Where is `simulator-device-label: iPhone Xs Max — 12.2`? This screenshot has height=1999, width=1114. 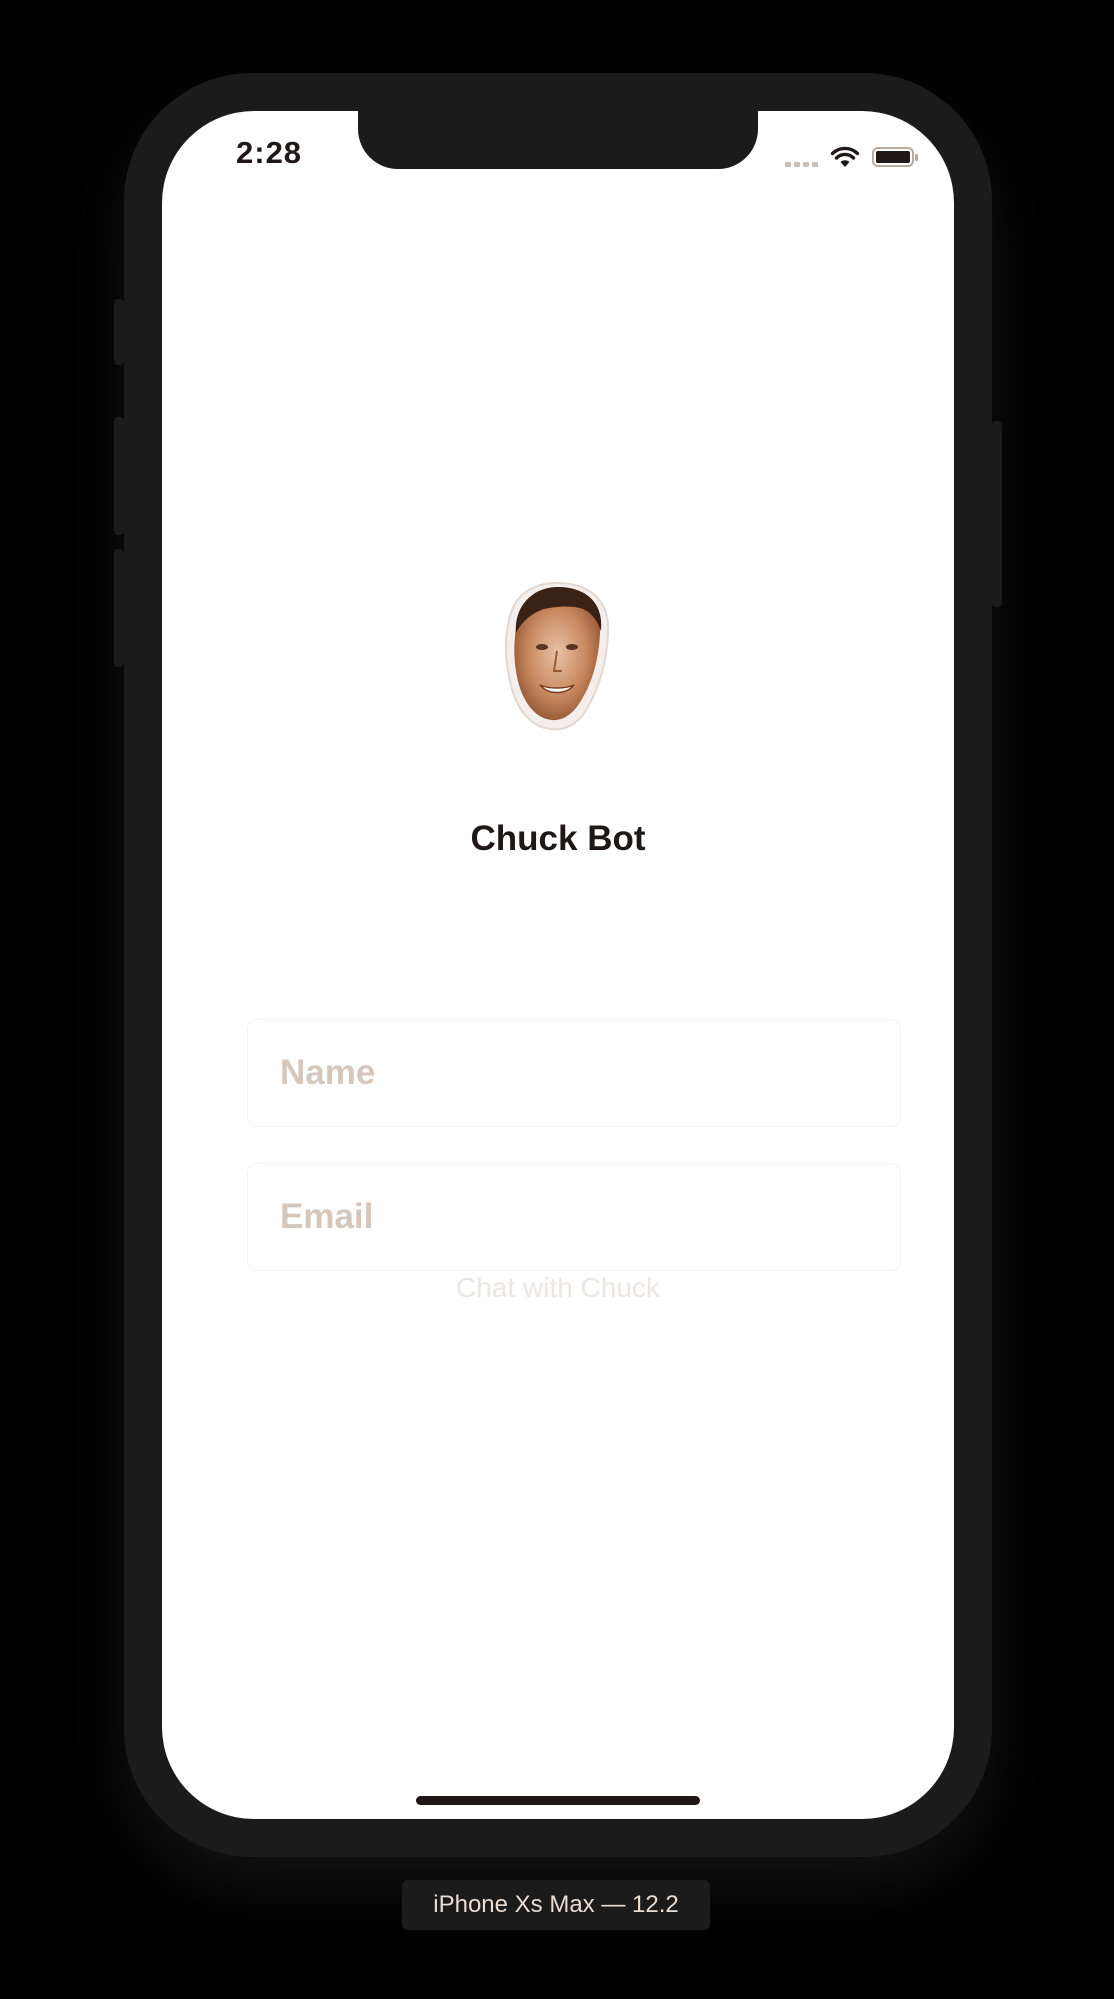
simulator-device-label: iPhone Xs Max — 12.2 is located at coordinates (556, 1905).